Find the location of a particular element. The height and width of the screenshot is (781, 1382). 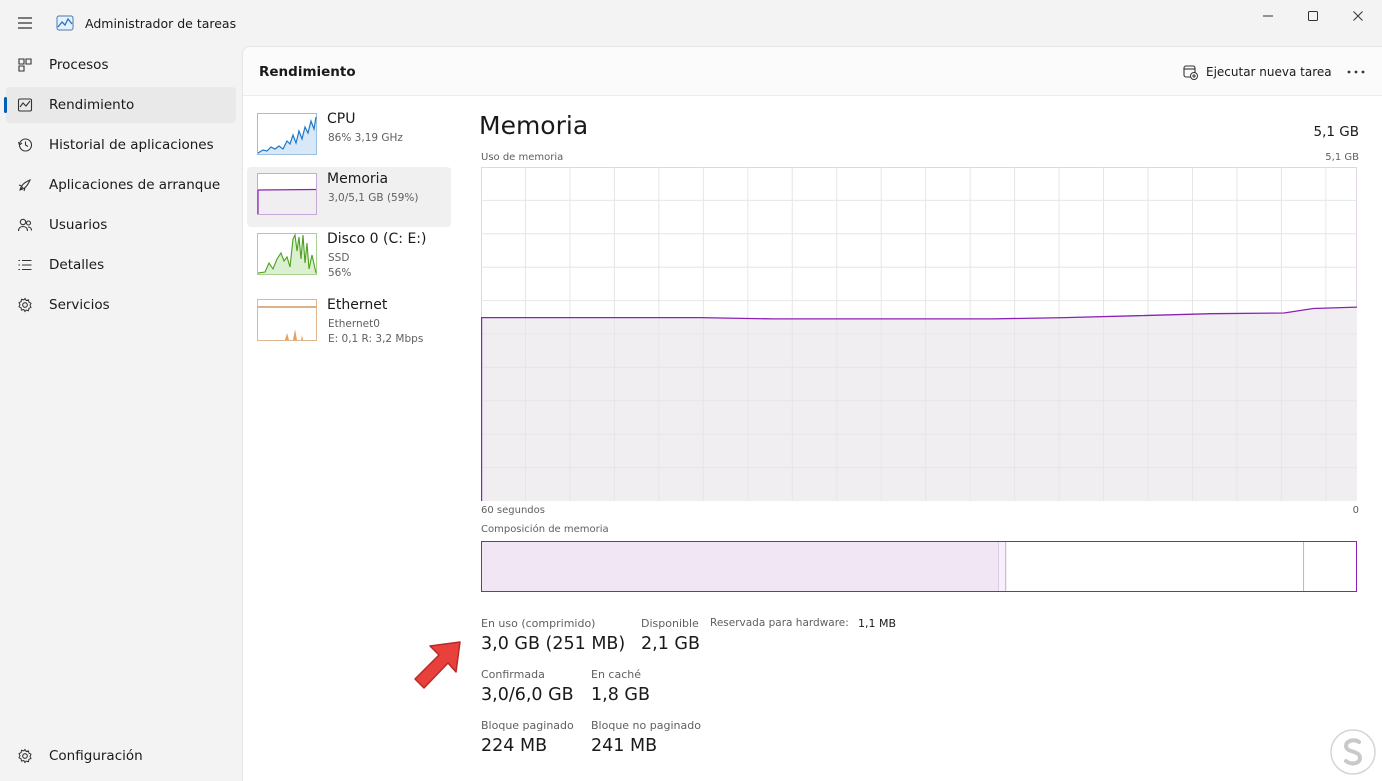

more-dots-icon is located at coordinates (1356, 72).